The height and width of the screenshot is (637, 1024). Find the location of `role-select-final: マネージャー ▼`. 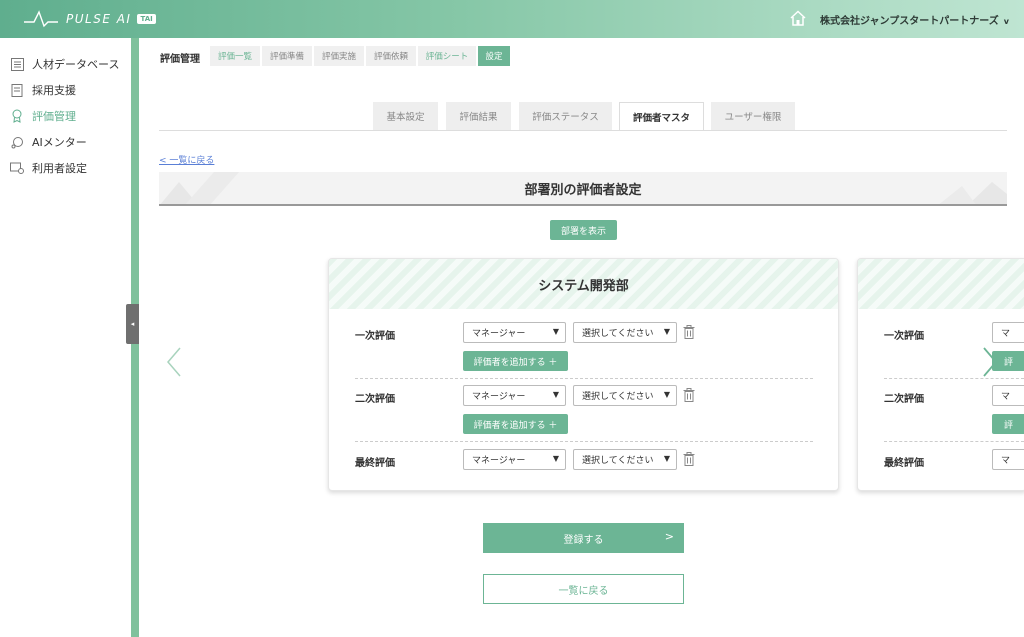

role-select-final: マネージャー ▼ is located at coordinates (514, 459).